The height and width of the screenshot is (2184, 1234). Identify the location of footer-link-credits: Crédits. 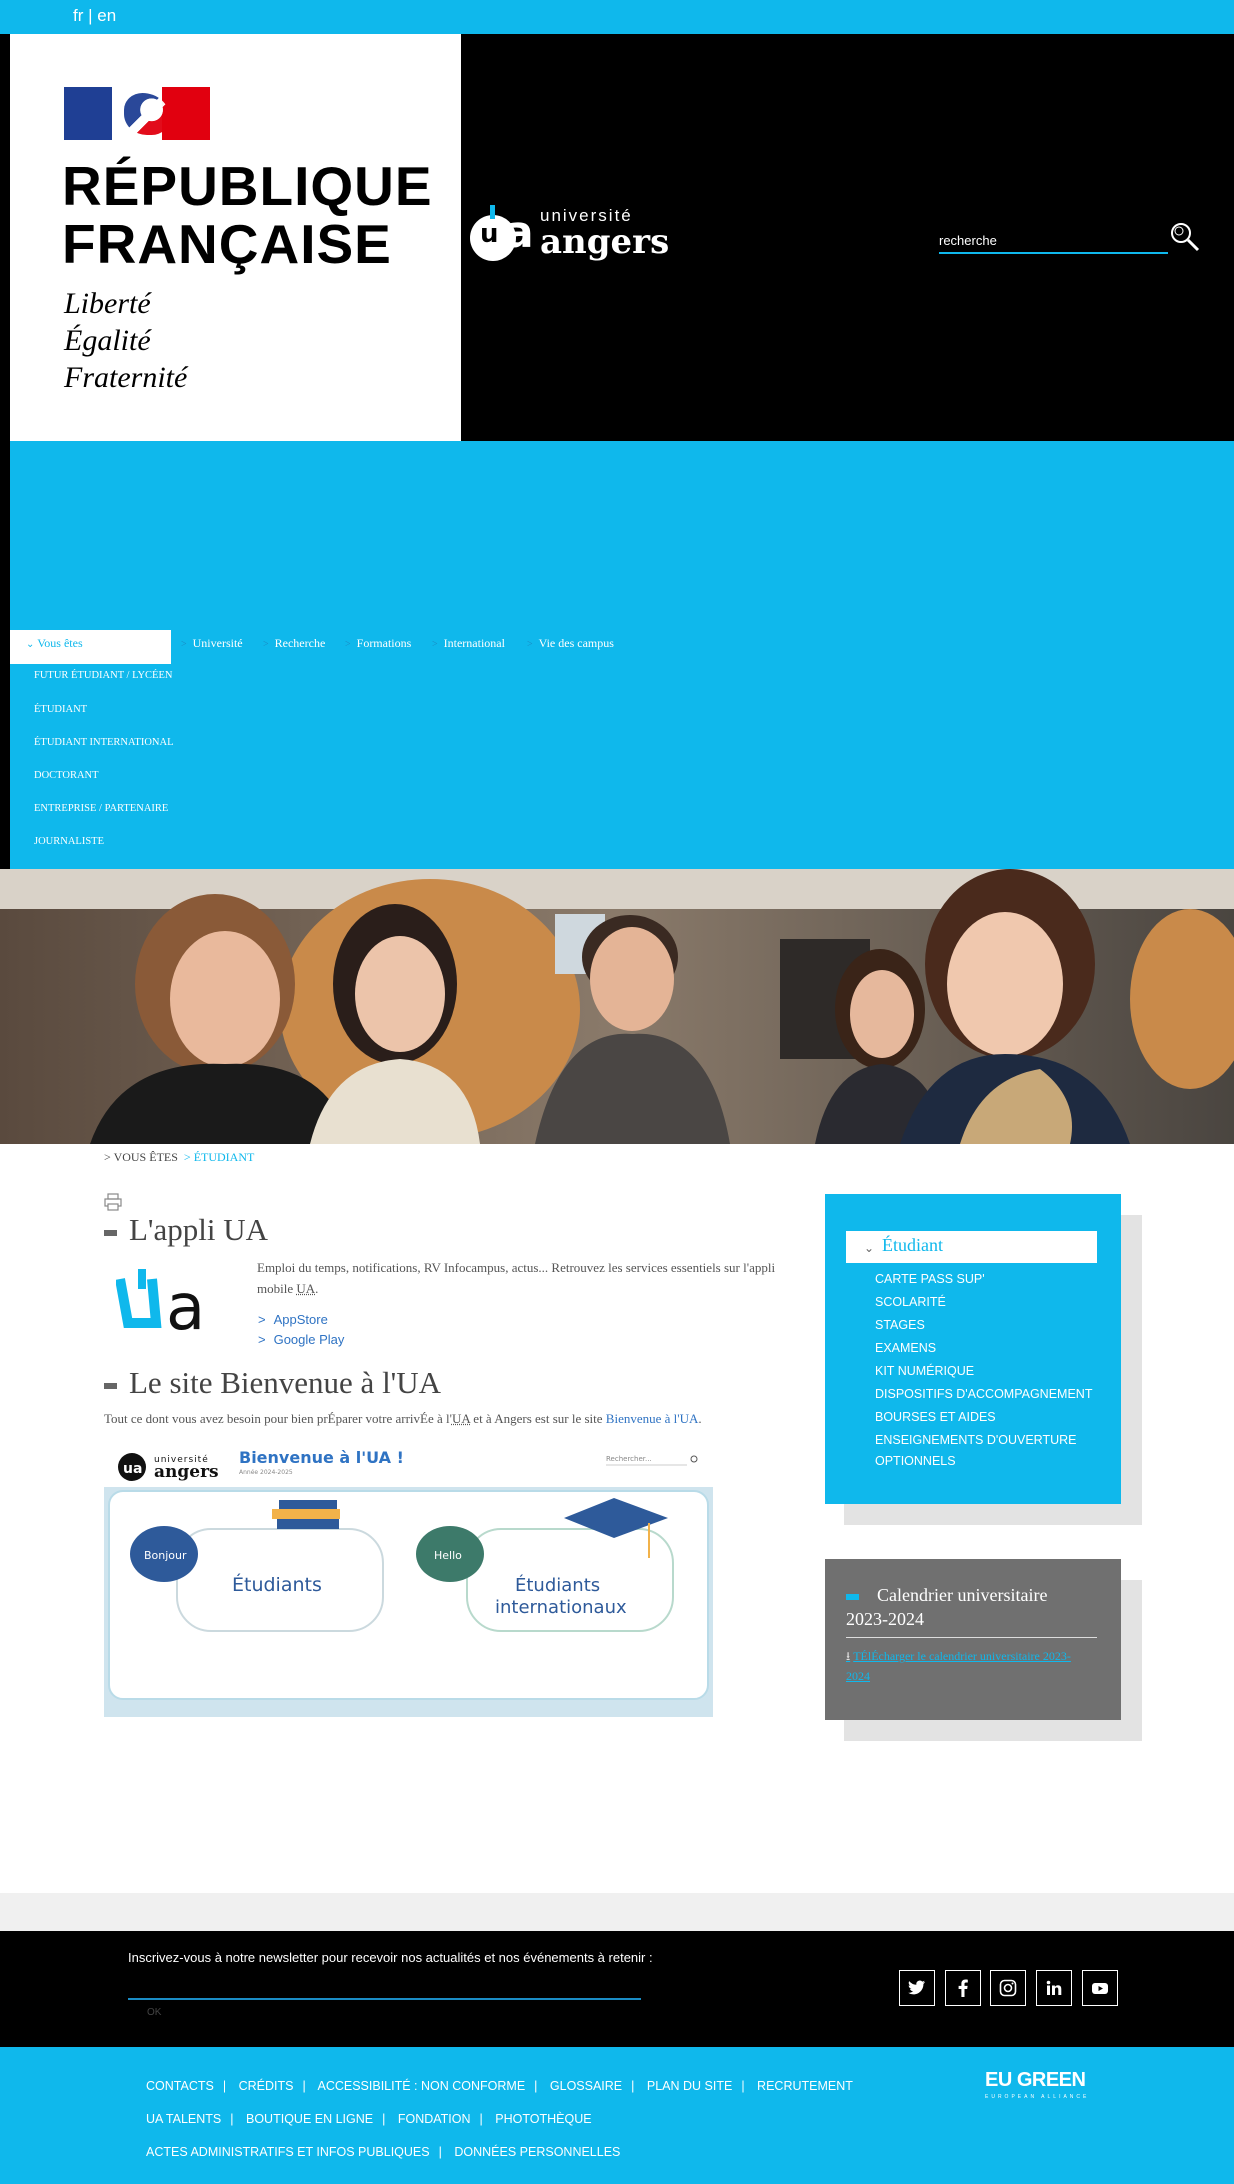
(266, 2086).